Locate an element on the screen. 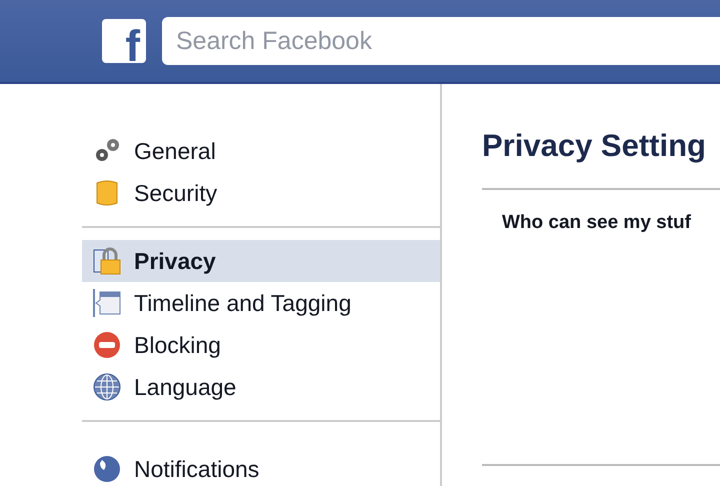  logo: f is located at coordinates (124, 41).